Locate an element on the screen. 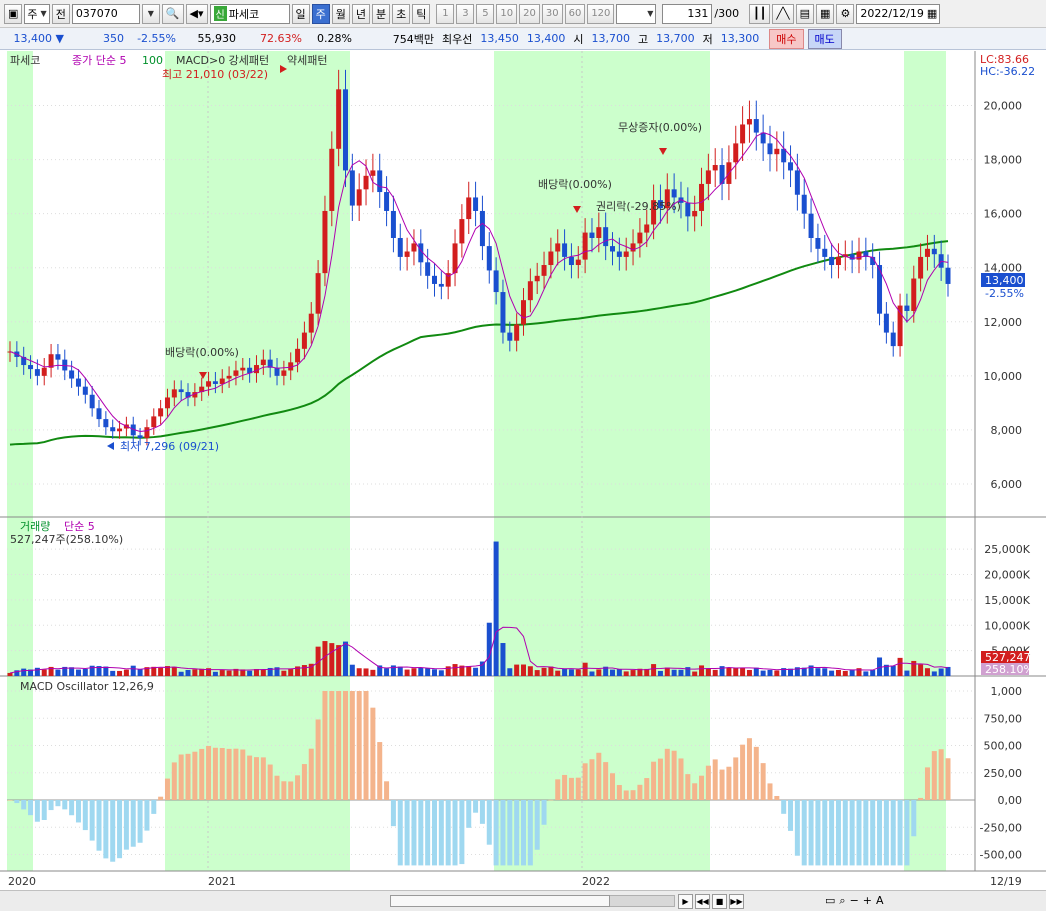 The image size is (1046, 911). period-minute: 분 is located at coordinates (381, 13).